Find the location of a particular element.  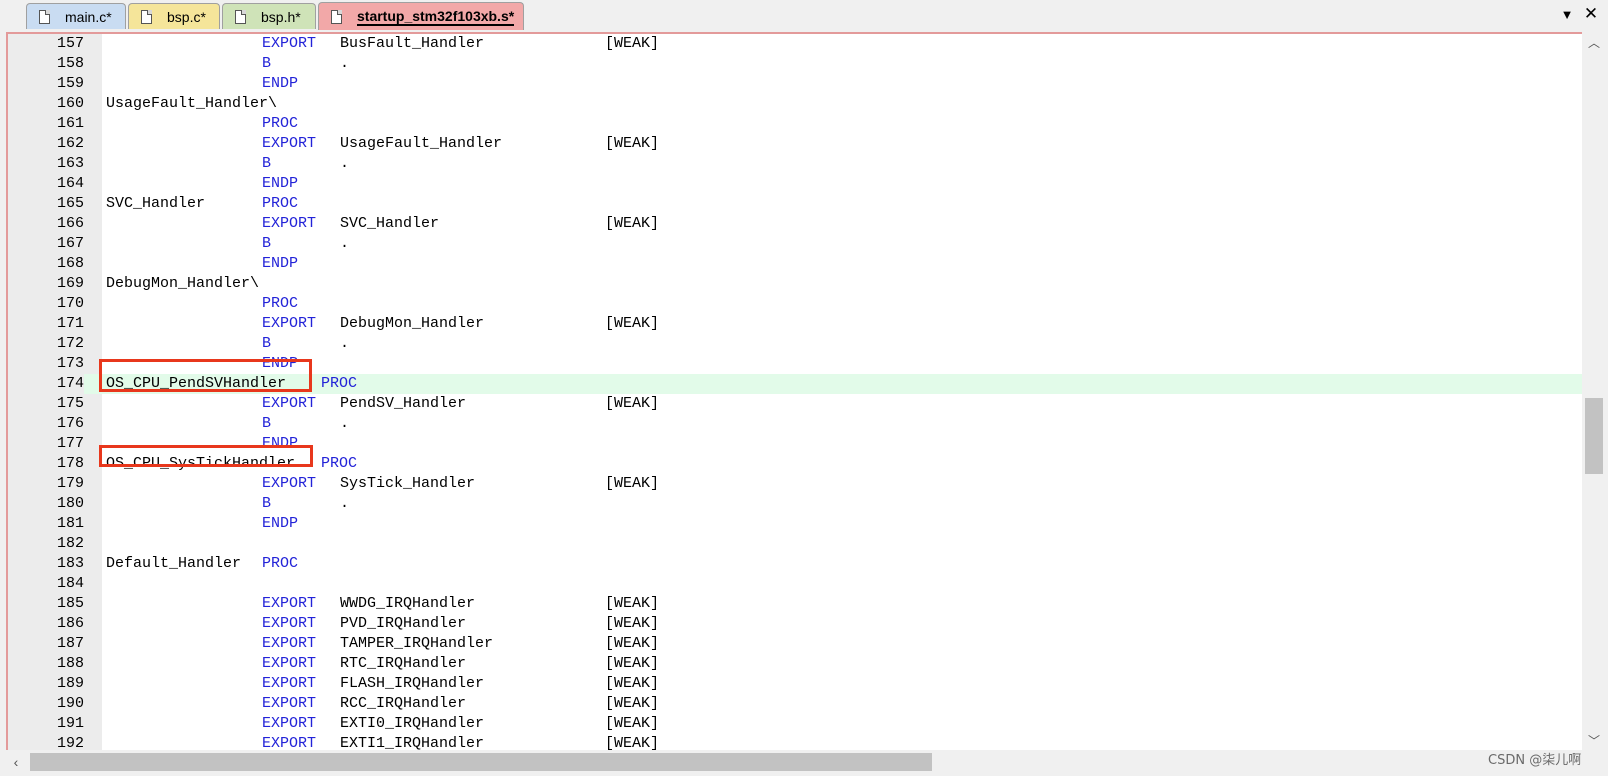

vertical-scroll-thumb is located at coordinates (1594, 436).